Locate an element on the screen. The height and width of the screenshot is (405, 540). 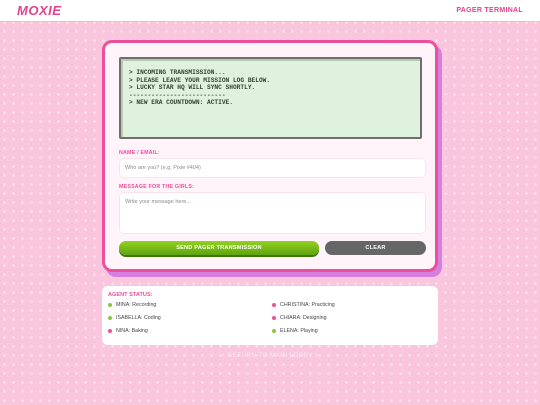
agent-status-text: MINA: Recording is located at coordinates (136, 305).